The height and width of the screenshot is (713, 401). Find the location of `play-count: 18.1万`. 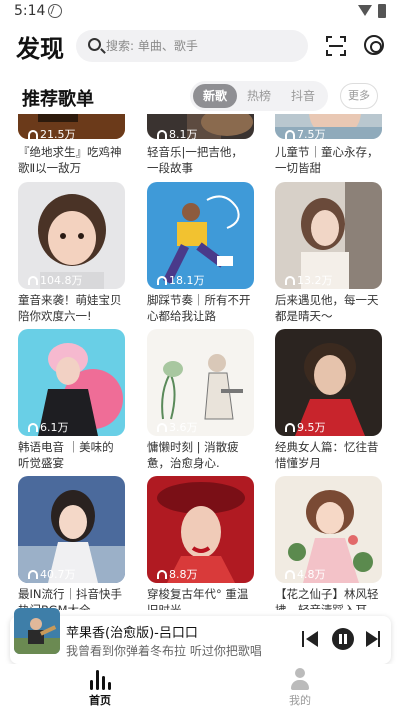

play-count: 18.1万 is located at coordinates (181, 280).